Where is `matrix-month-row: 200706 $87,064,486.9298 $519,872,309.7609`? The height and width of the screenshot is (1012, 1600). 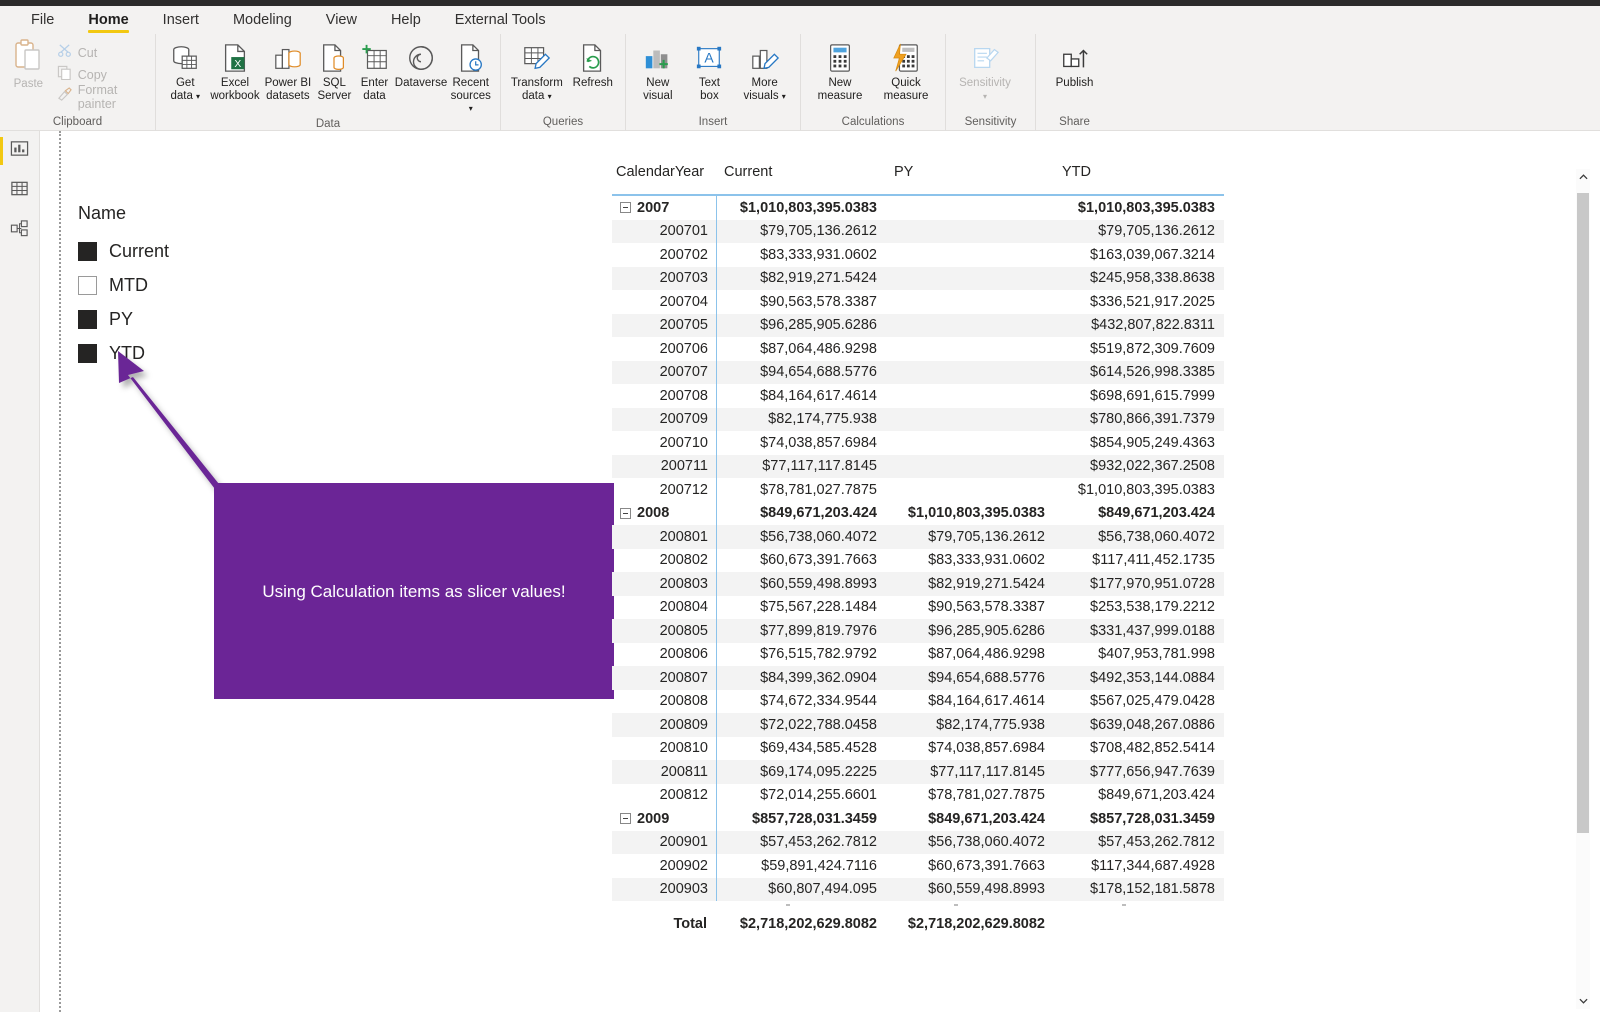
matrix-month-row: 200706 $87,064,486.9298 $519,872,309.7609 is located at coordinates (918, 349).